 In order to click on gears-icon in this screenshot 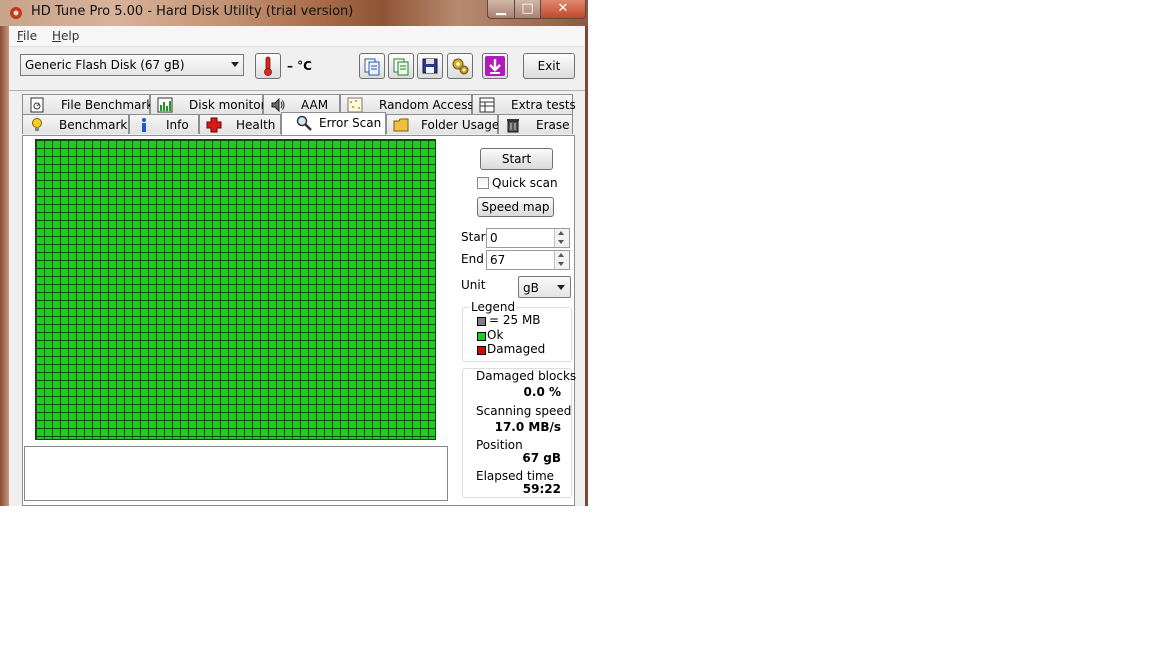, I will do `click(460, 66)`.